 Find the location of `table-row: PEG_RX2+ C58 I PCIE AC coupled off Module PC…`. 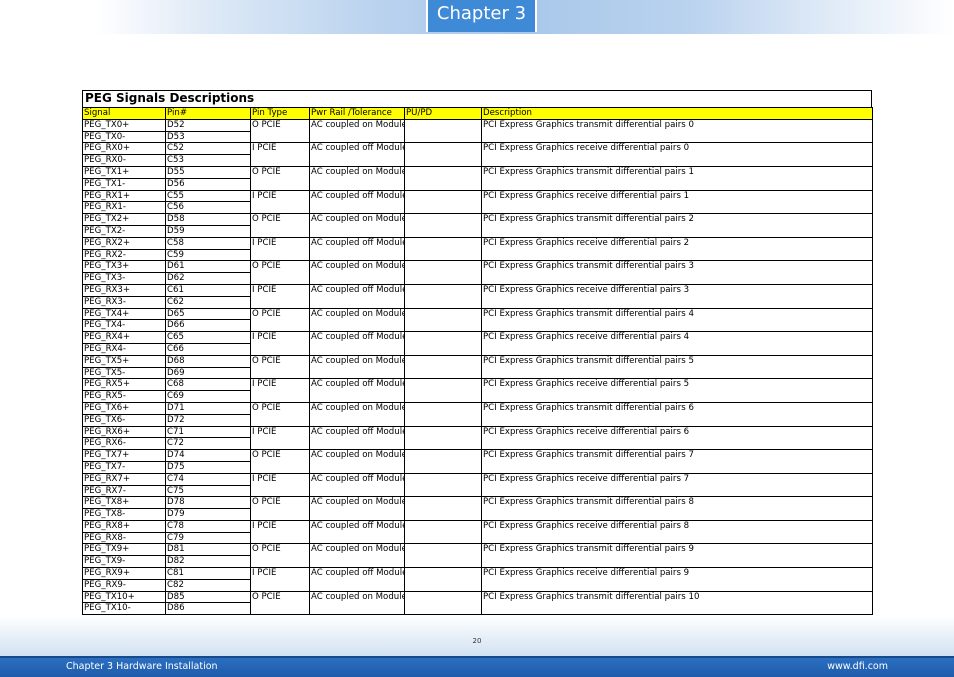

table-row: PEG_RX2+ C58 I PCIE AC coupled off Module PC… is located at coordinates (477, 249).